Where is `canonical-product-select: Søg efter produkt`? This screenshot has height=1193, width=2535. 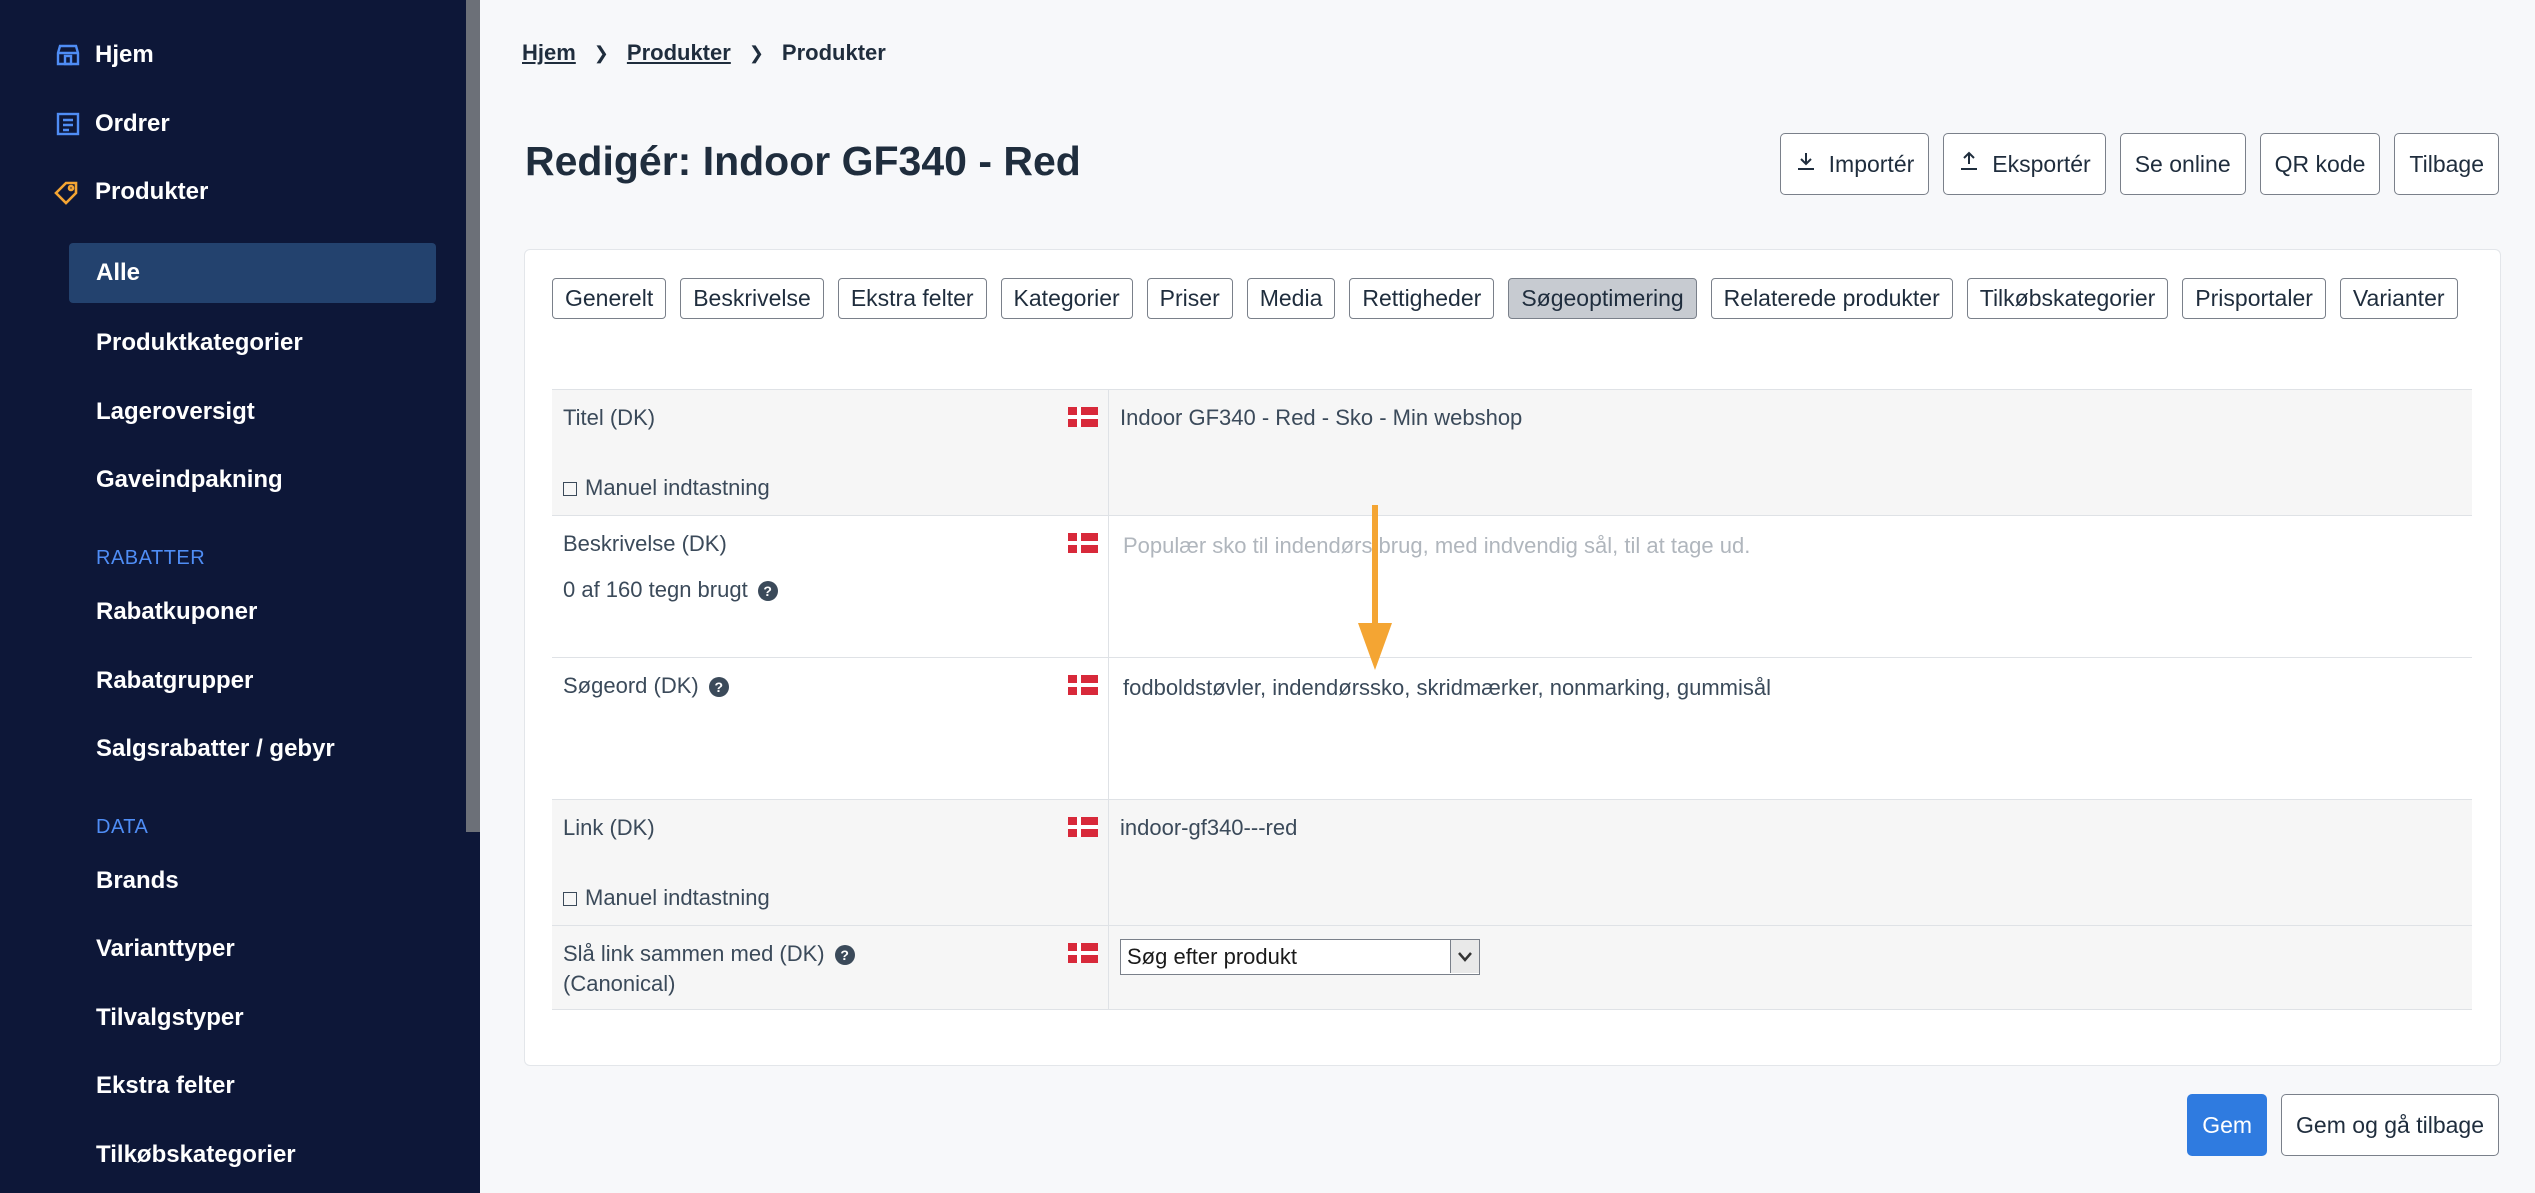 canonical-product-select: Søg efter produkt is located at coordinates (1300, 957).